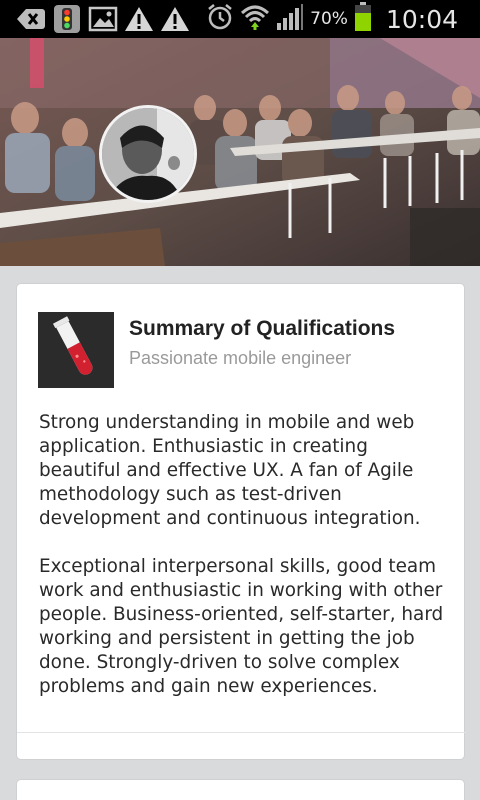  Describe the element at coordinates (31, 19) in the screenshot. I see `back-notification-icon` at that location.